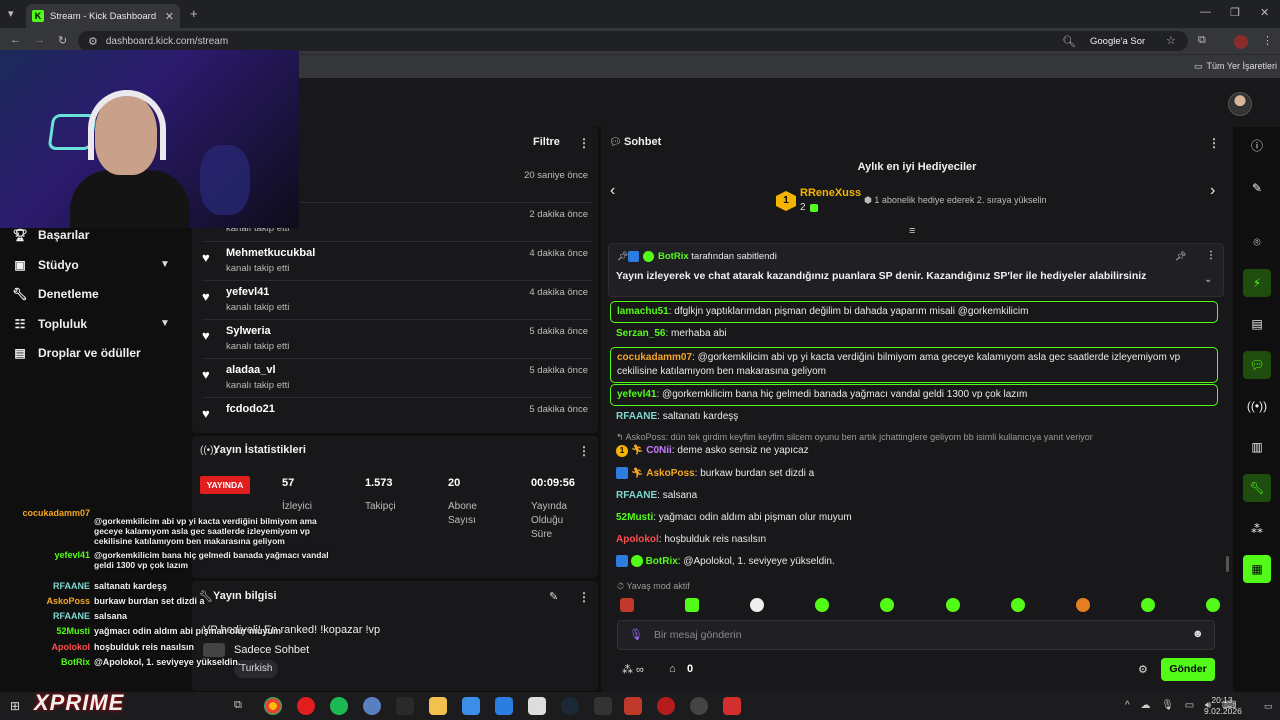 The width and height of the screenshot is (1280, 720). Describe the element at coordinates (50, 324) in the screenshot. I see `sidebar-item-topluluk: ☷ Topluluk` at that location.